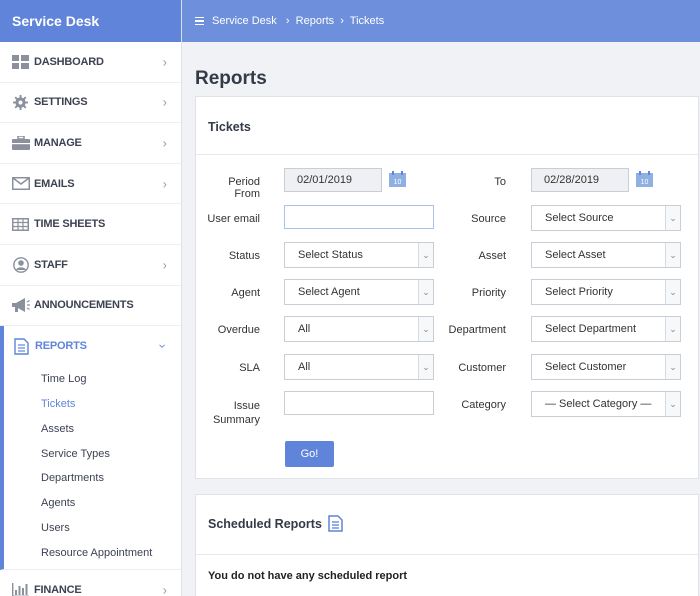 This screenshot has height=596, width=700. What do you see at coordinates (330, 255) in the screenshot?
I see `select-value: Select Status` at bounding box center [330, 255].